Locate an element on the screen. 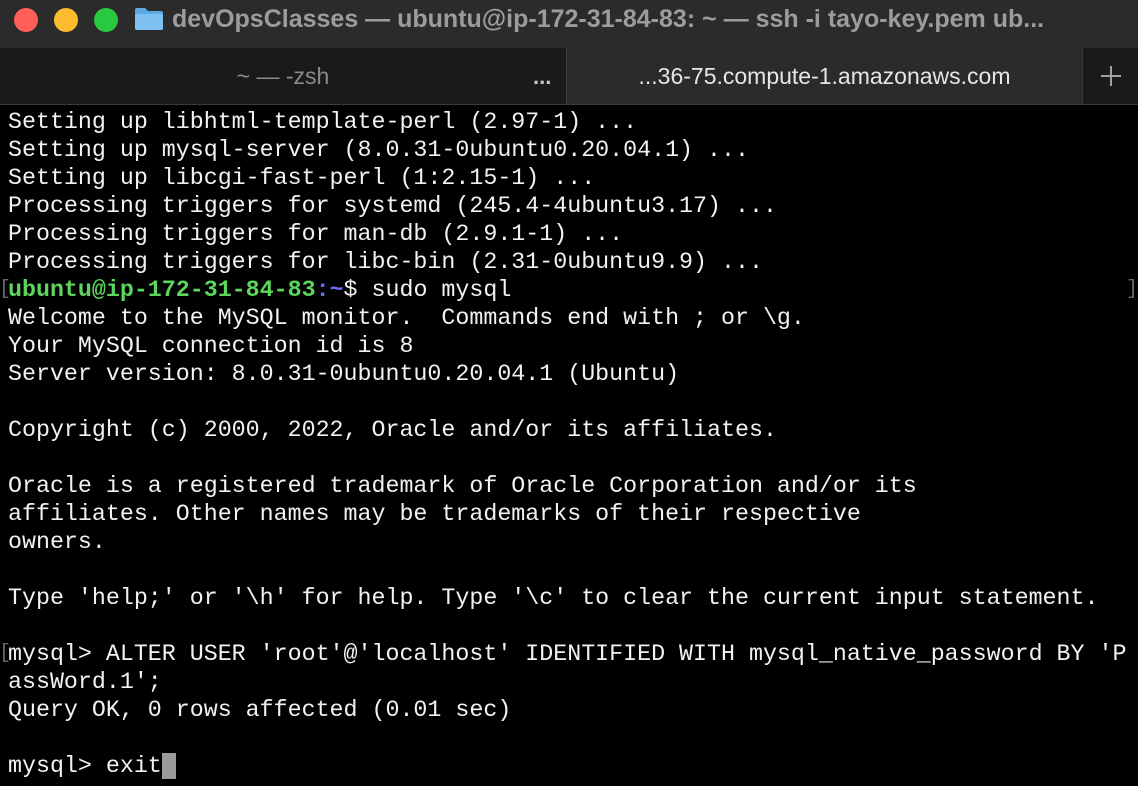 The height and width of the screenshot is (786, 1138). output-line: owners. is located at coordinates (57, 542).